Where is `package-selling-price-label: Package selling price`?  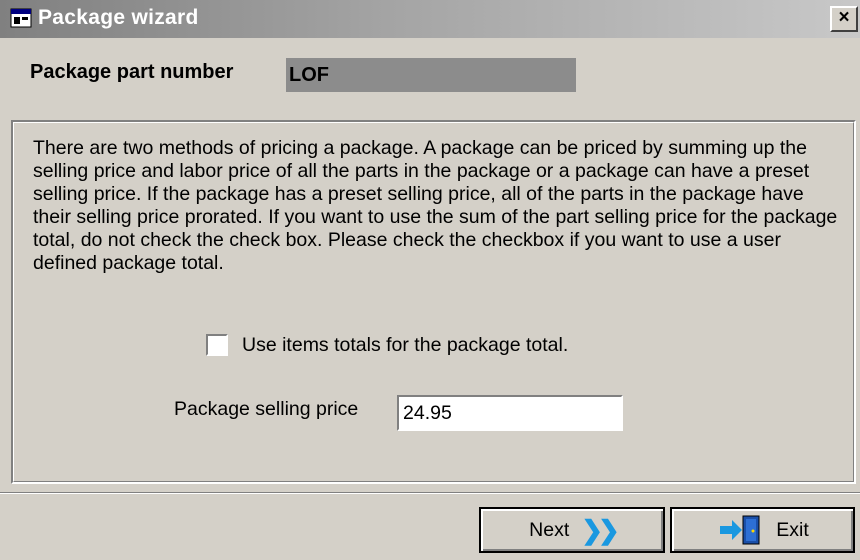 package-selling-price-label: Package selling price is located at coordinates (266, 409).